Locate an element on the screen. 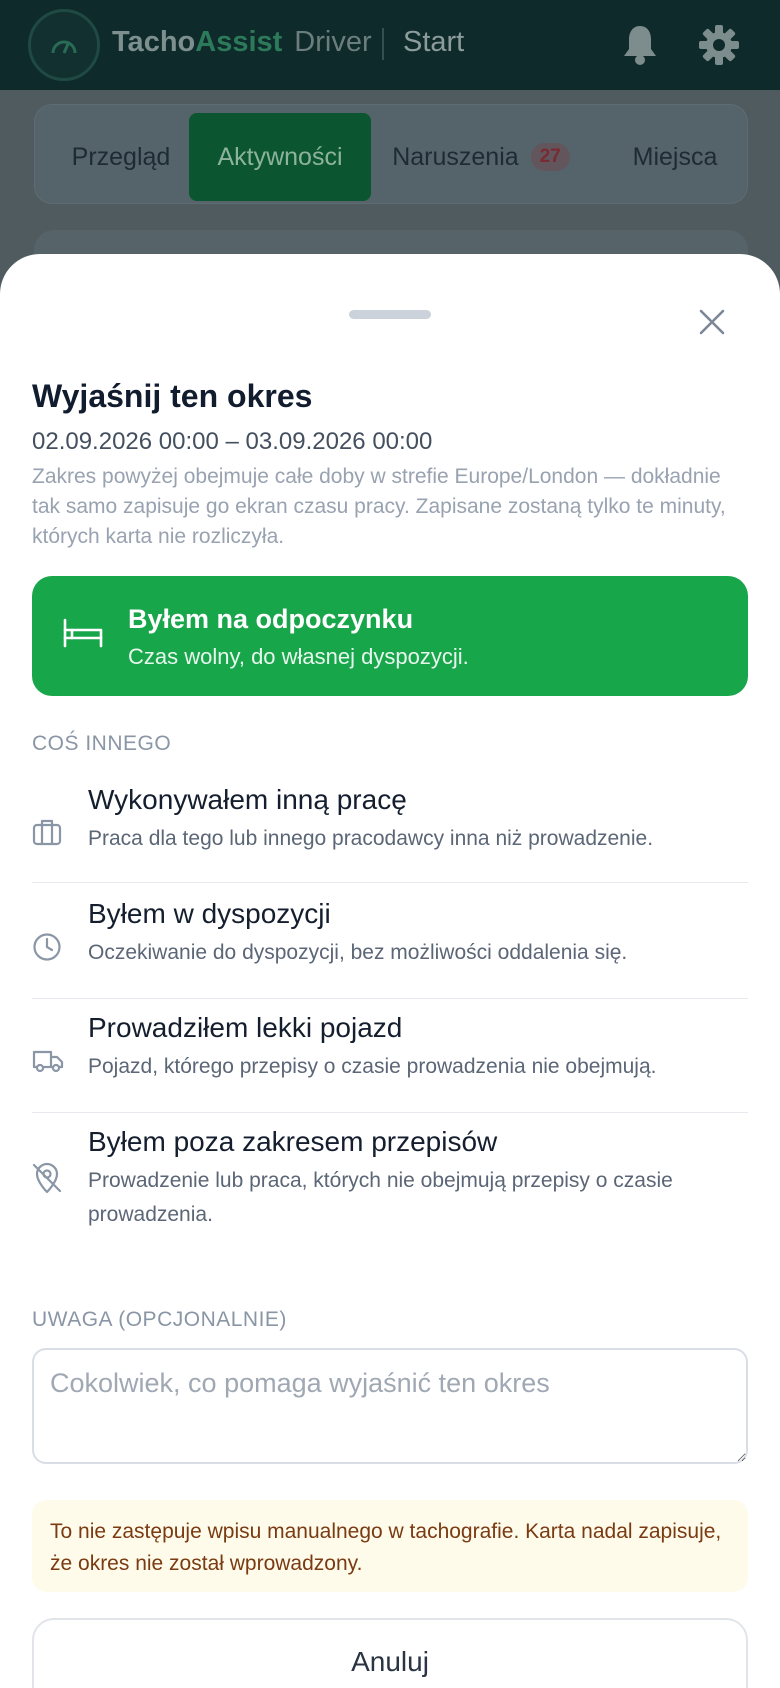 The image size is (780, 1688). header-divider is located at coordinates (383, 44).